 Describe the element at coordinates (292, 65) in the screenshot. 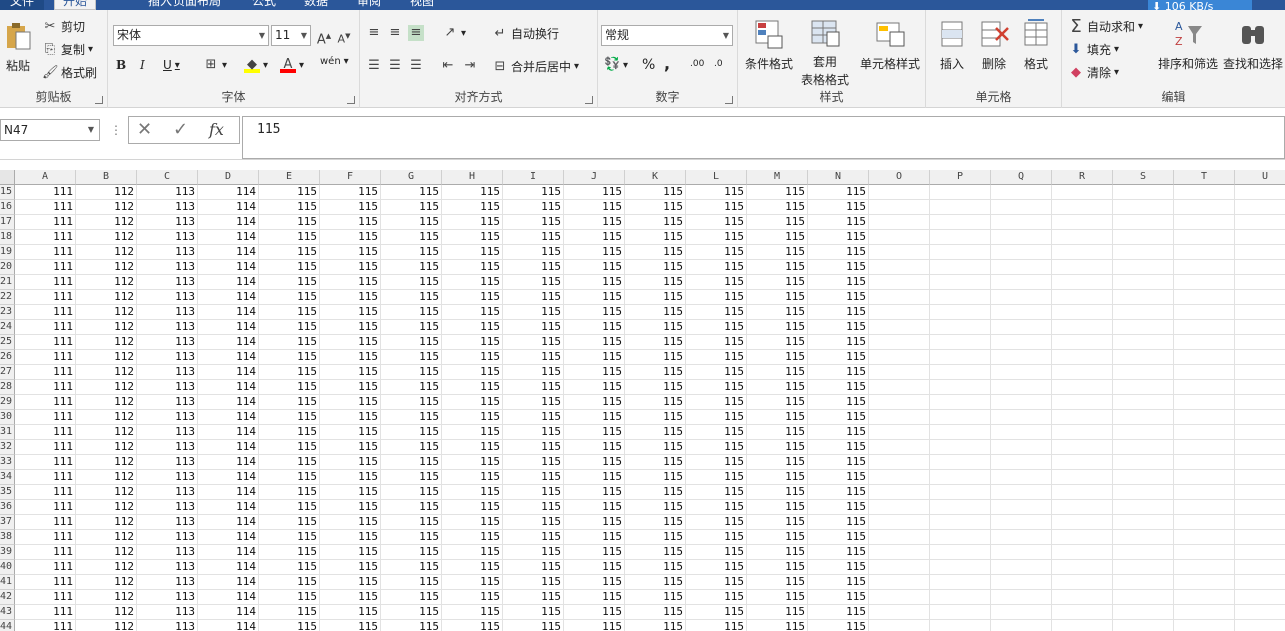

I see `font-color-button: A ▾` at that location.